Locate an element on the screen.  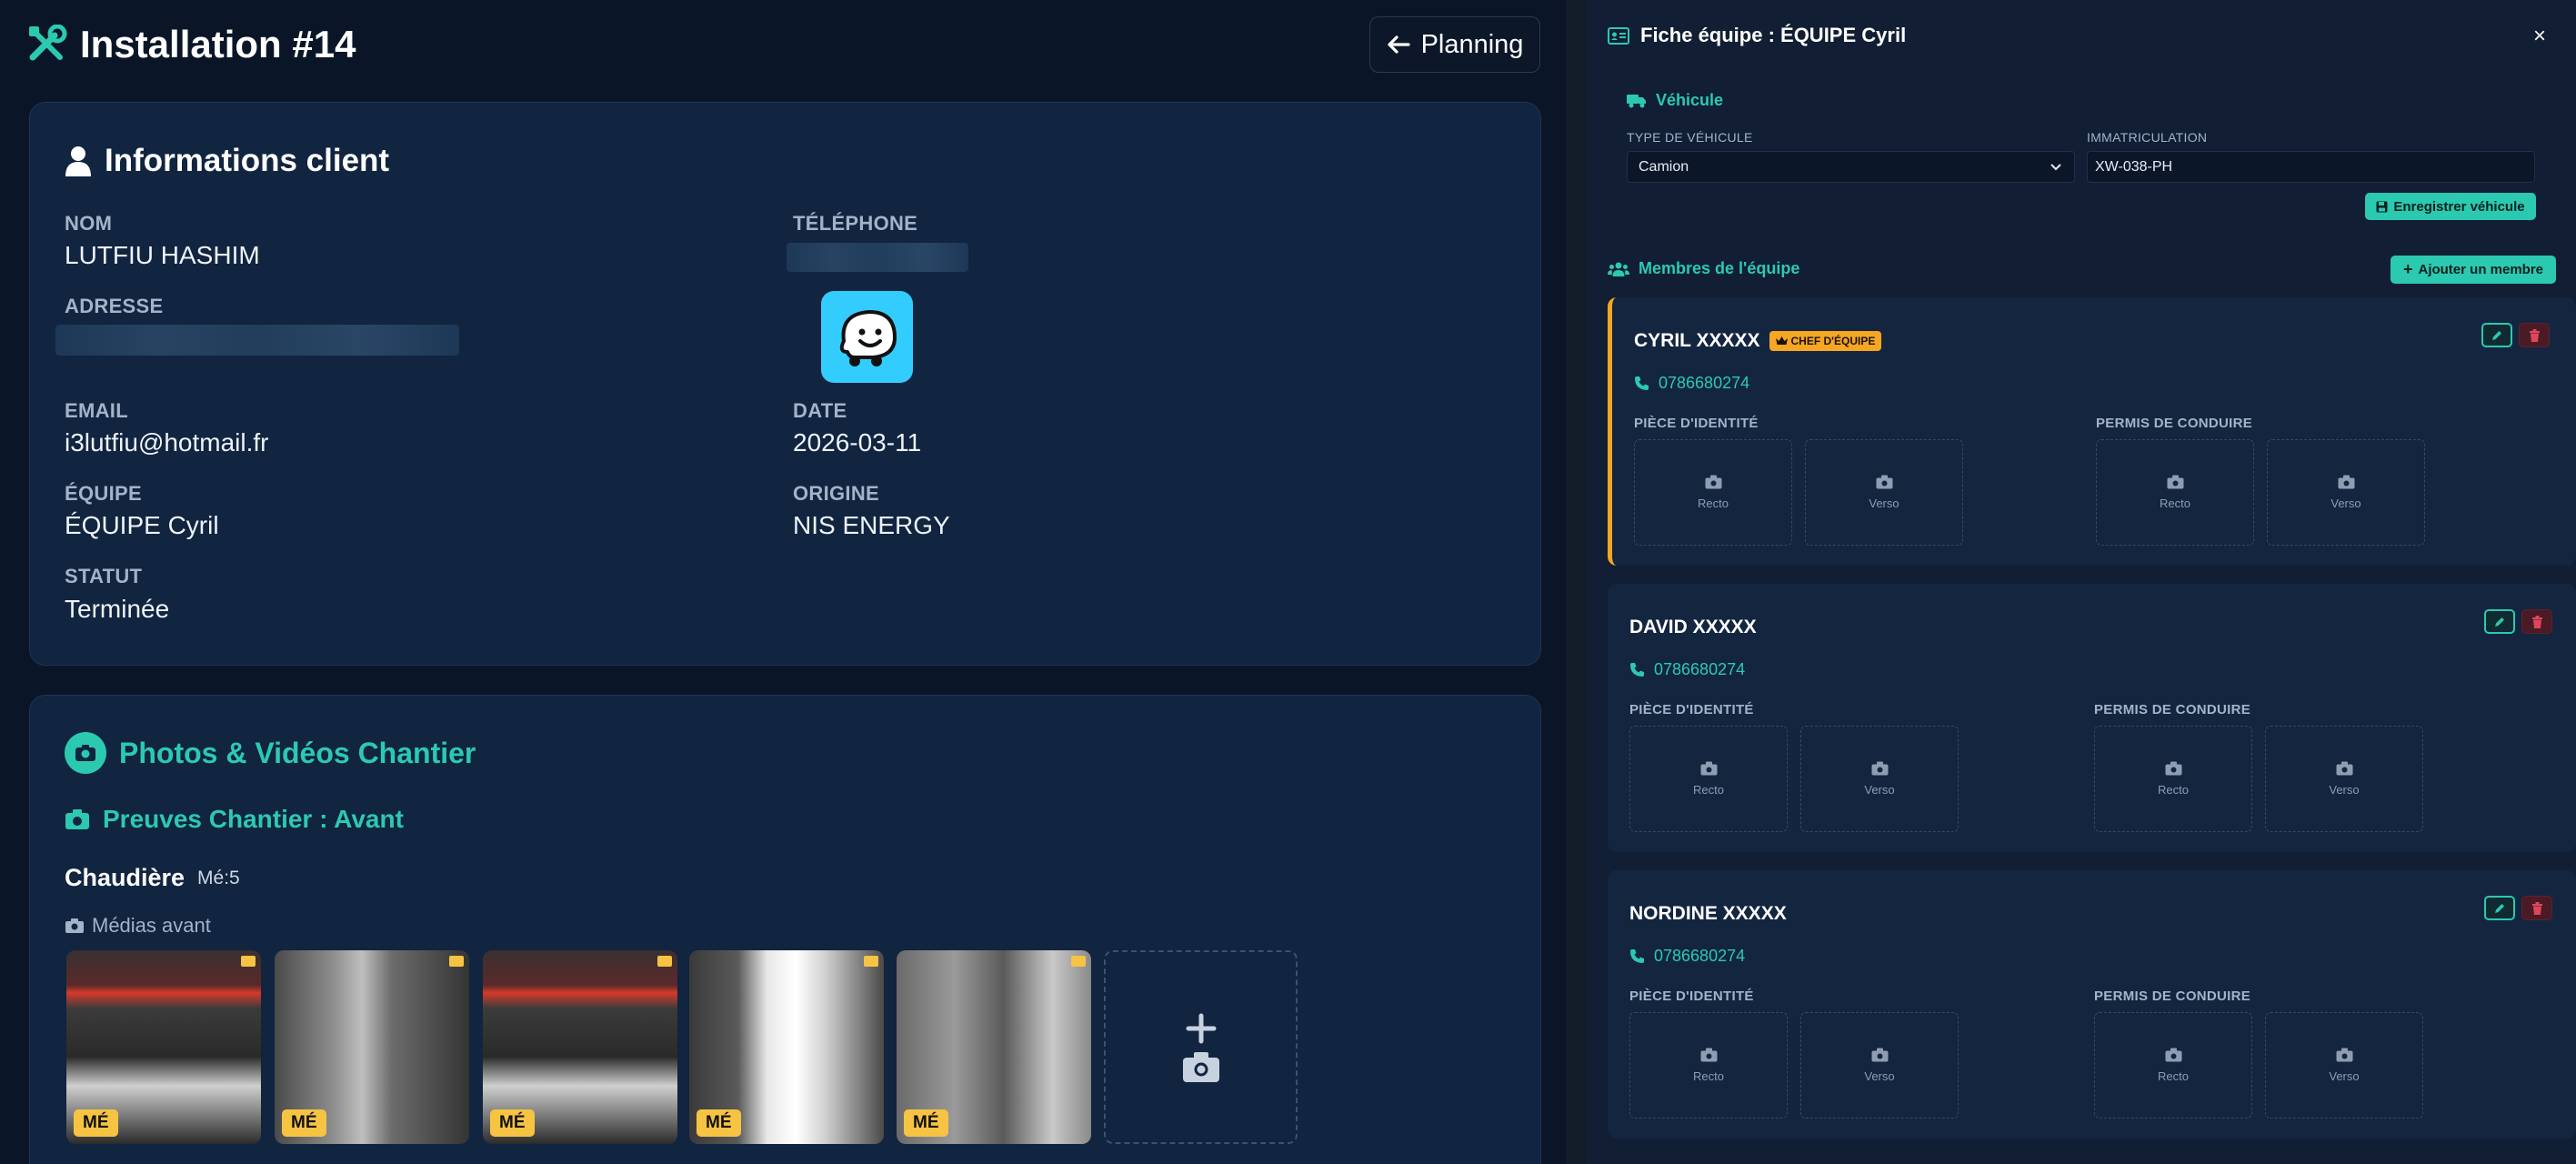
license-label: PERMIS DE CONDUIRE is located at coordinates (2174, 424).